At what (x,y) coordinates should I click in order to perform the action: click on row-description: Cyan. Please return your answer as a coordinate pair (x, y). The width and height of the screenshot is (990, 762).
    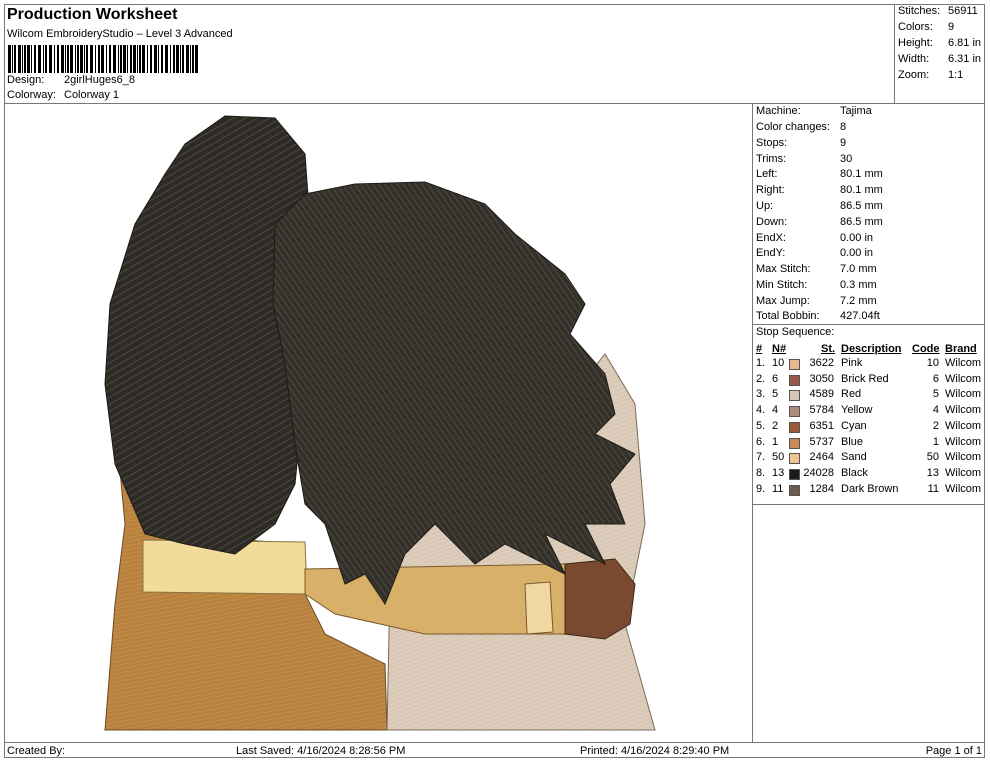
    Looking at the image, I should click on (854, 425).